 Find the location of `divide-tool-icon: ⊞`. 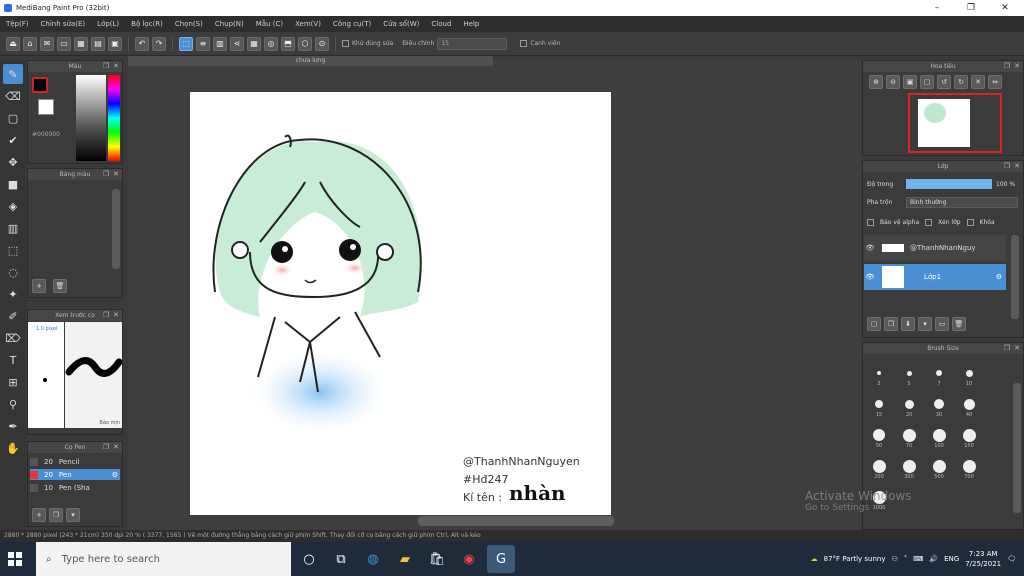

divide-tool-icon: ⊞ is located at coordinates (13, 382).